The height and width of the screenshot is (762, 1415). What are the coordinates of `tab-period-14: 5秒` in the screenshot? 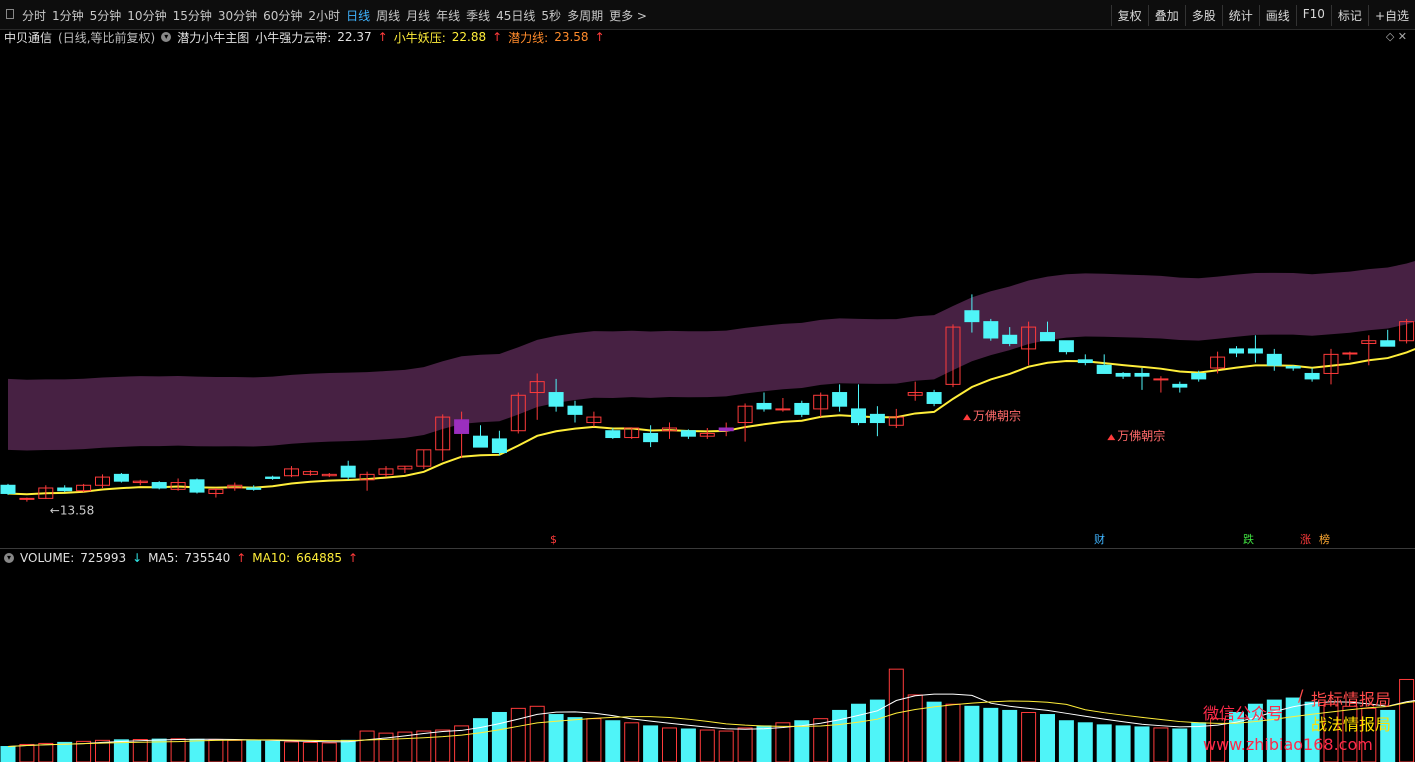 It's located at (551, 15).